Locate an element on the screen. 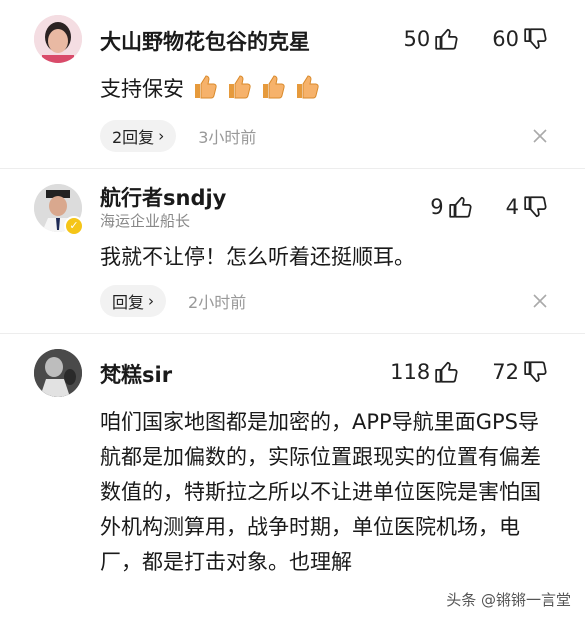  comment-actions: 回复 › 2小时前 is located at coordinates (324, 301).